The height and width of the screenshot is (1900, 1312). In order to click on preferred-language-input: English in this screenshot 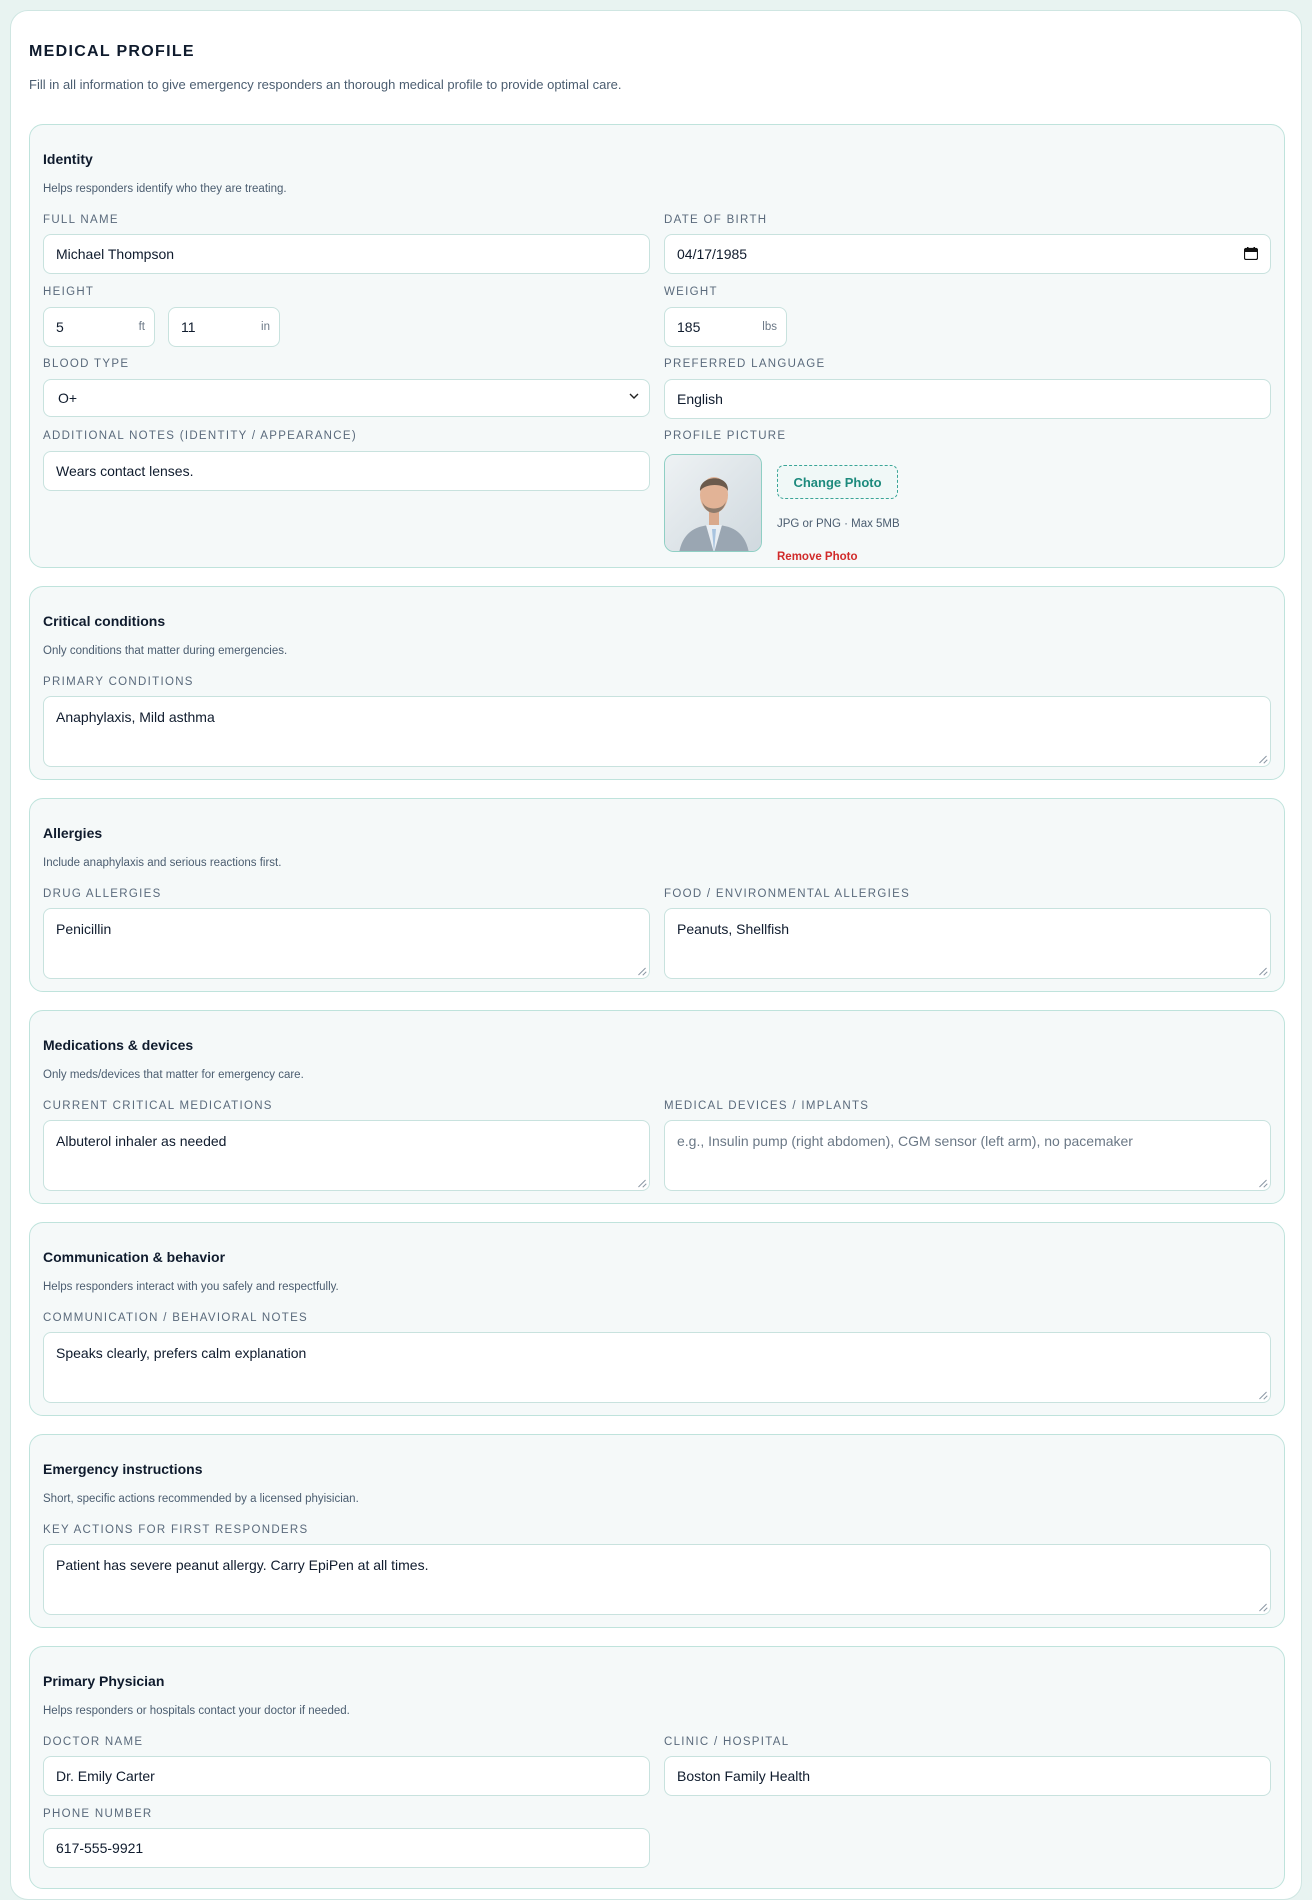, I will do `click(967, 399)`.